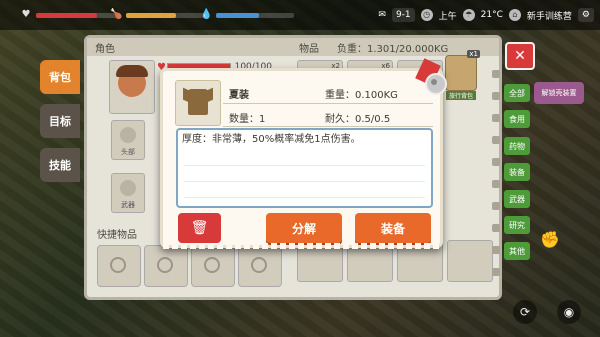 The height and width of the screenshot is (337, 600). Describe the element at coordinates (128, 135) in the screenshot. I see `helmet-icon` at that location.